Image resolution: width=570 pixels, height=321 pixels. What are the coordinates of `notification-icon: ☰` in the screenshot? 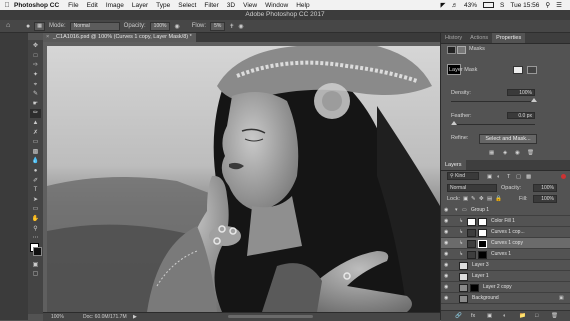 It's located at (559, 5).